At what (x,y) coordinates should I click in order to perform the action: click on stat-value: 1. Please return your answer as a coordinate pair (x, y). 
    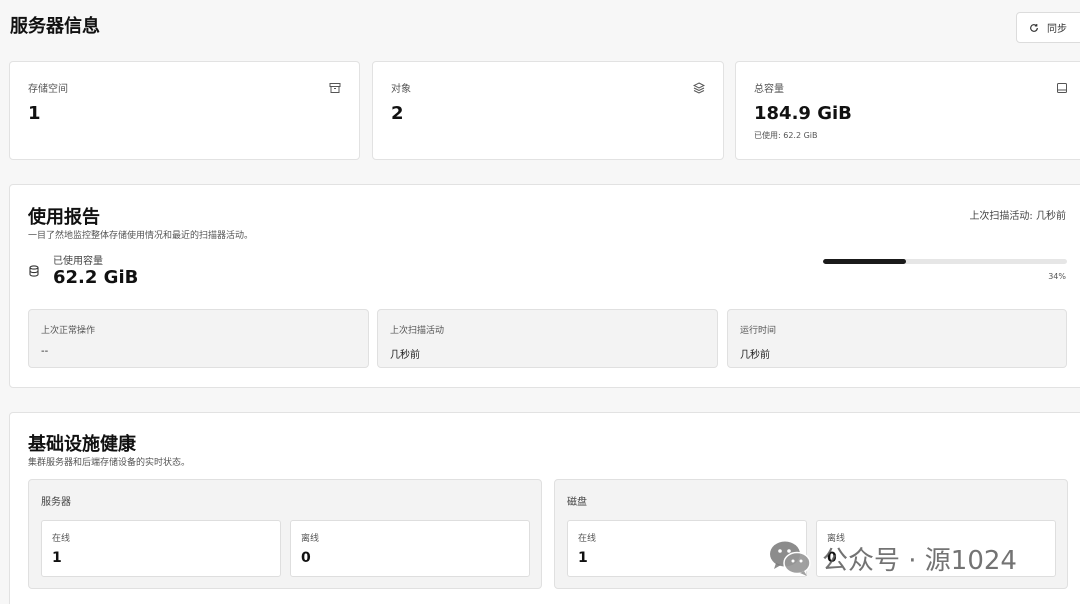
    Looking at the image, I should click on (34, 113).